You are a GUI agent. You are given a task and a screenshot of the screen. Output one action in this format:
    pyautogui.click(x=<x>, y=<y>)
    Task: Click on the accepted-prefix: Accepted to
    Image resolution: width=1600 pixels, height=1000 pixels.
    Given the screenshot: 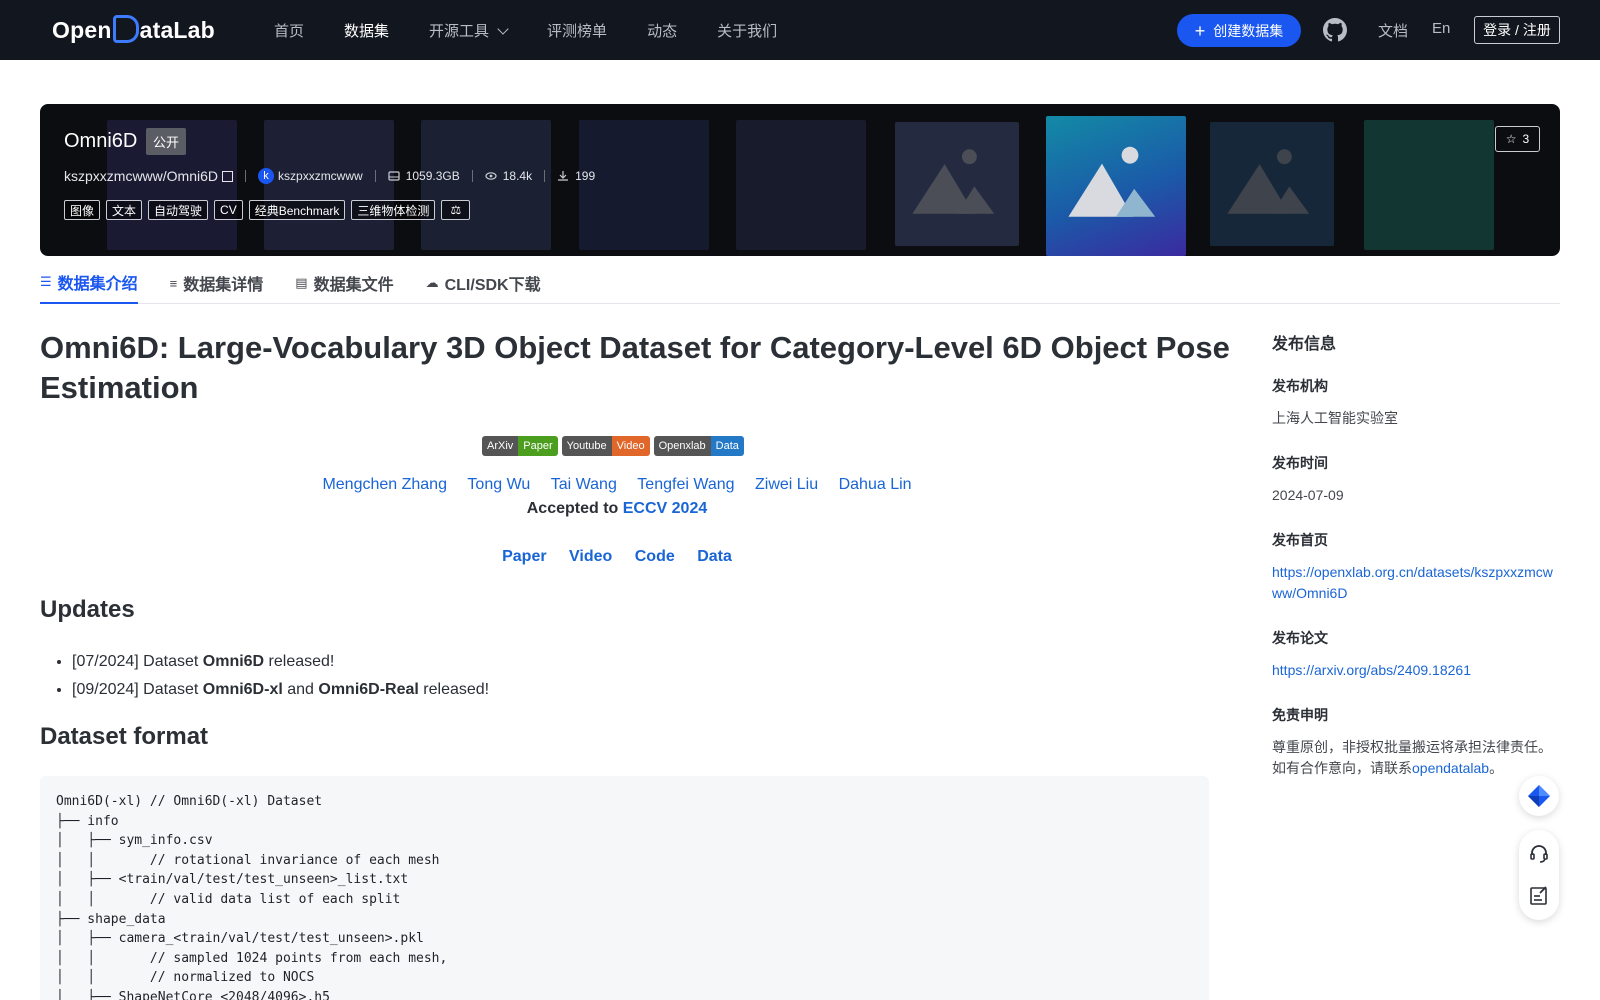 What is the action you would take?
    pyautogui.click(x=574, y=508)
    